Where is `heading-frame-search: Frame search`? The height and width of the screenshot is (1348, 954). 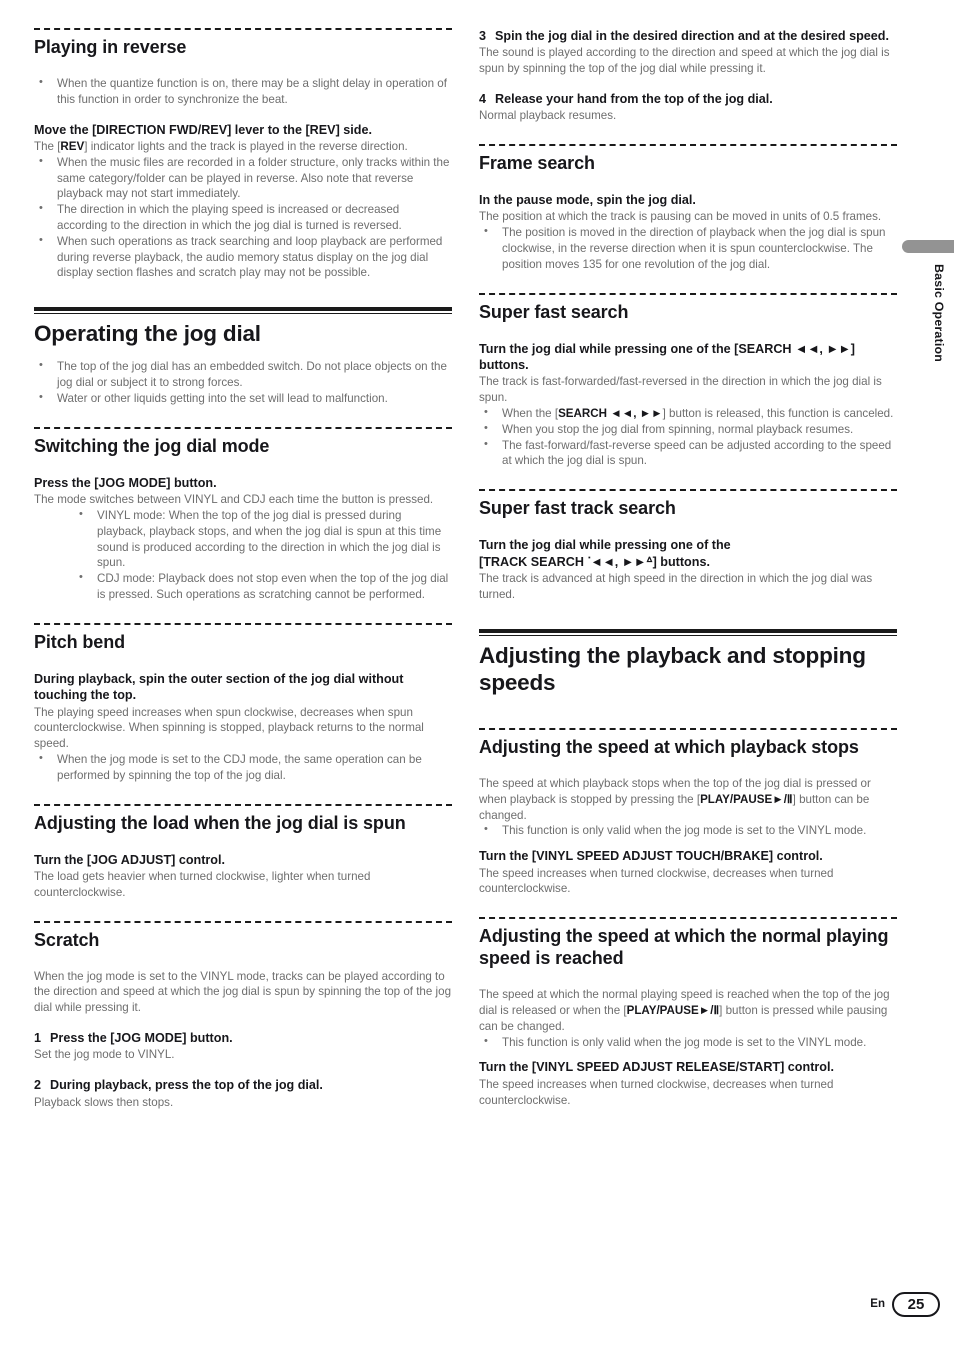 heading-frame-search: Frame search is located at coordinates (537, 163).